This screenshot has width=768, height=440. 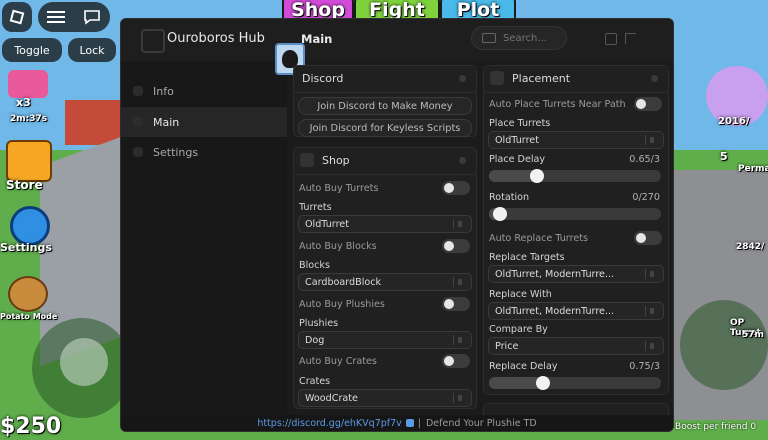 I want to click on minimize-icon, so click(x=611, y=39).